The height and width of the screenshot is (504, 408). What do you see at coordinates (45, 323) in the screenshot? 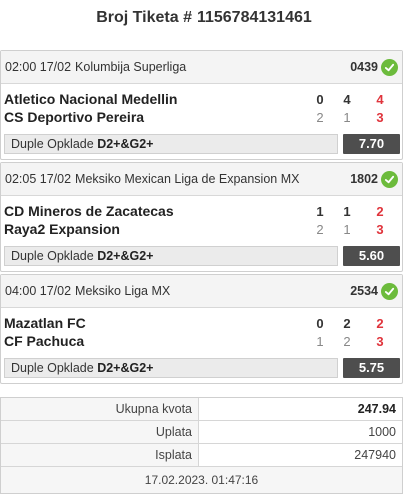
I see `home-team: Mazatlan FC` at bounding box center [45, 323].